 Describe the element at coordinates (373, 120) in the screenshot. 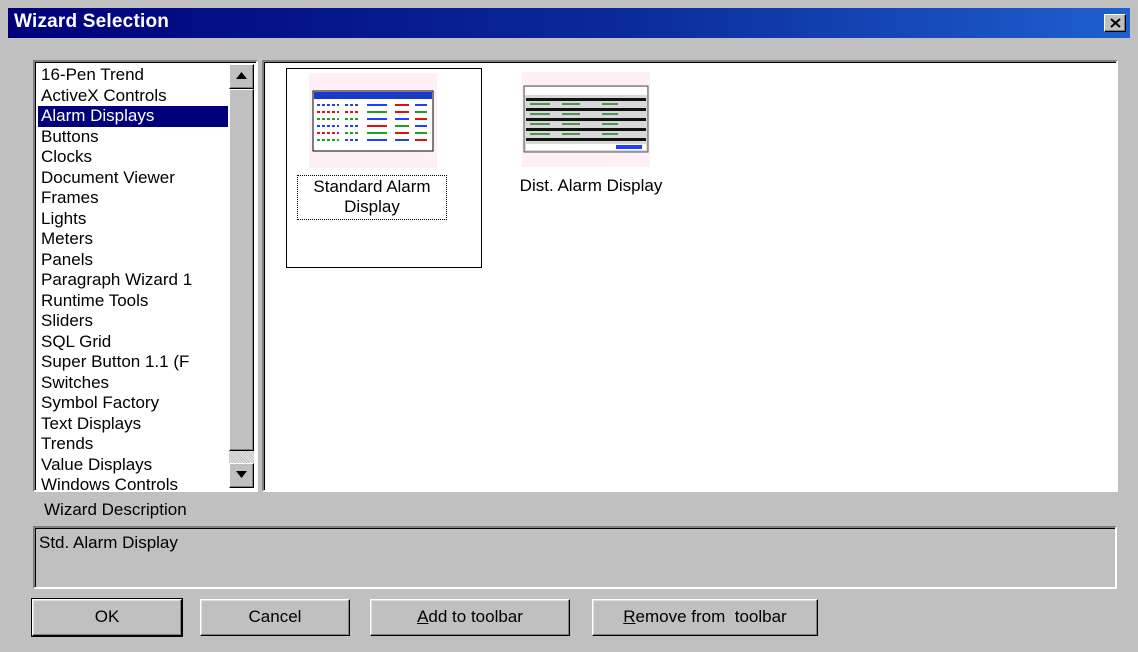

I see `standard-alarm-display-thumbnail` at that location.